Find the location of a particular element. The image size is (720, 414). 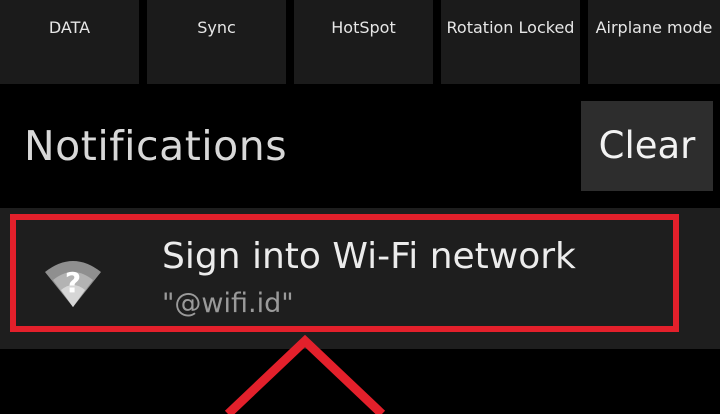

qs-tile-data: DATA is located at coordinates (69, 42).